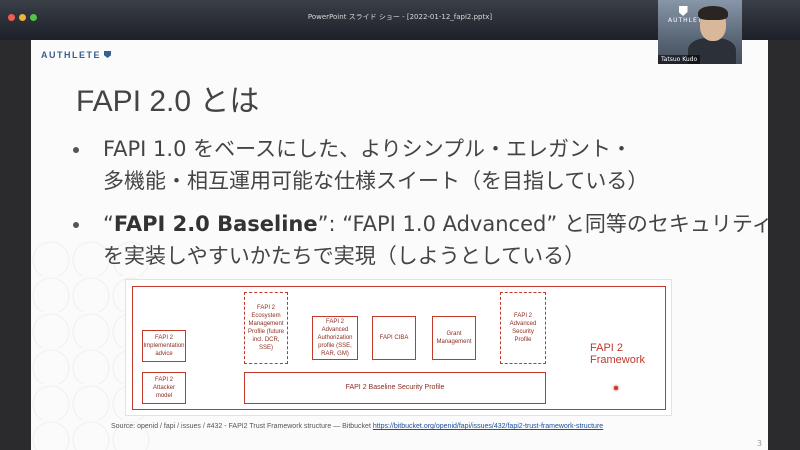 The height and width of the screenshot is (450, 800). I want to click on slide-brand-logo: AUTHLETE, so click(76, 55).